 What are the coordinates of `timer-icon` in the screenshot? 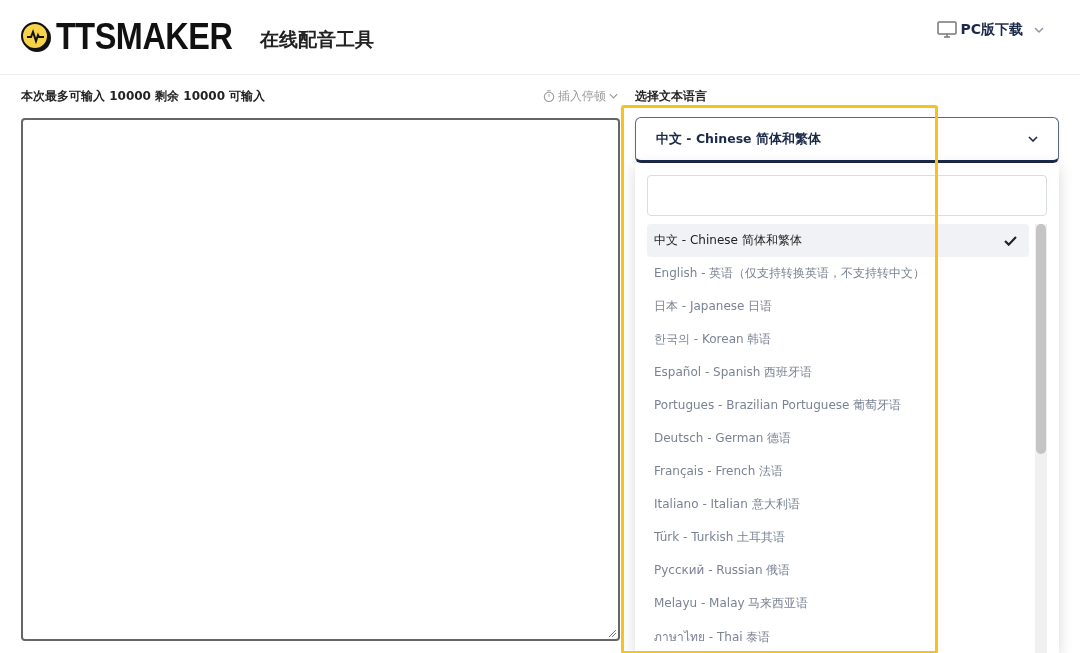 It's located at (549, 96).